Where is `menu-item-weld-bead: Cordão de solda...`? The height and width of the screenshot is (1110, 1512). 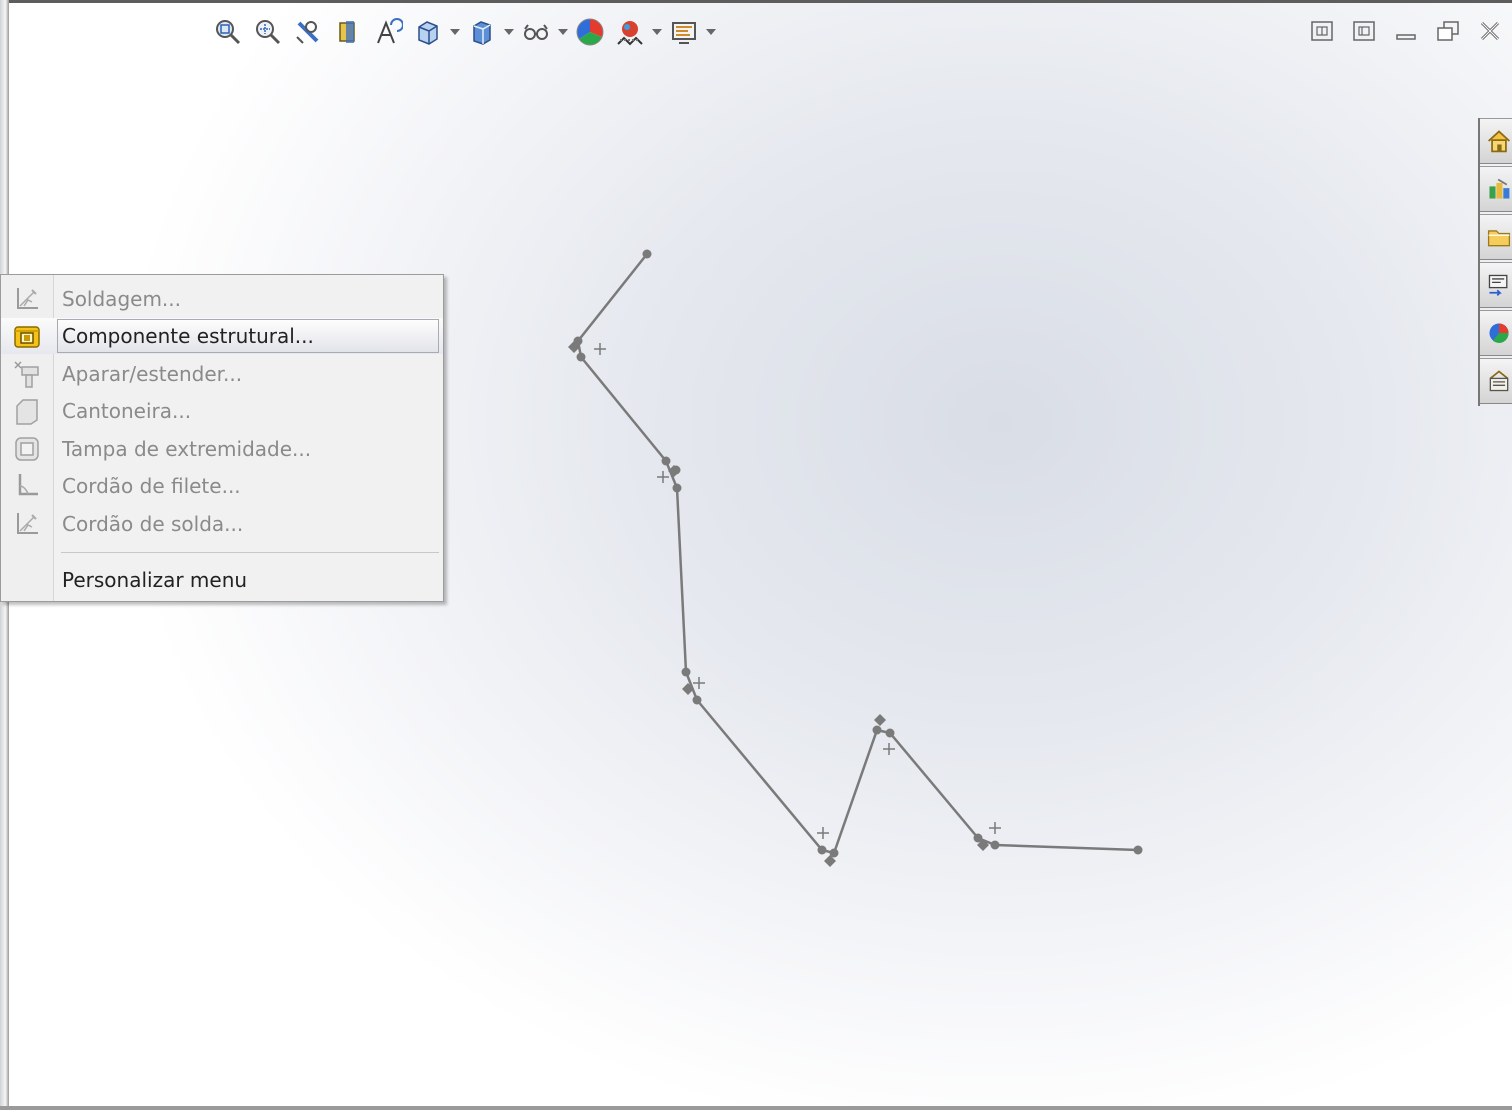 menu-item-weld-bead: Cordão de solda... is located at coordinates (222, 524).